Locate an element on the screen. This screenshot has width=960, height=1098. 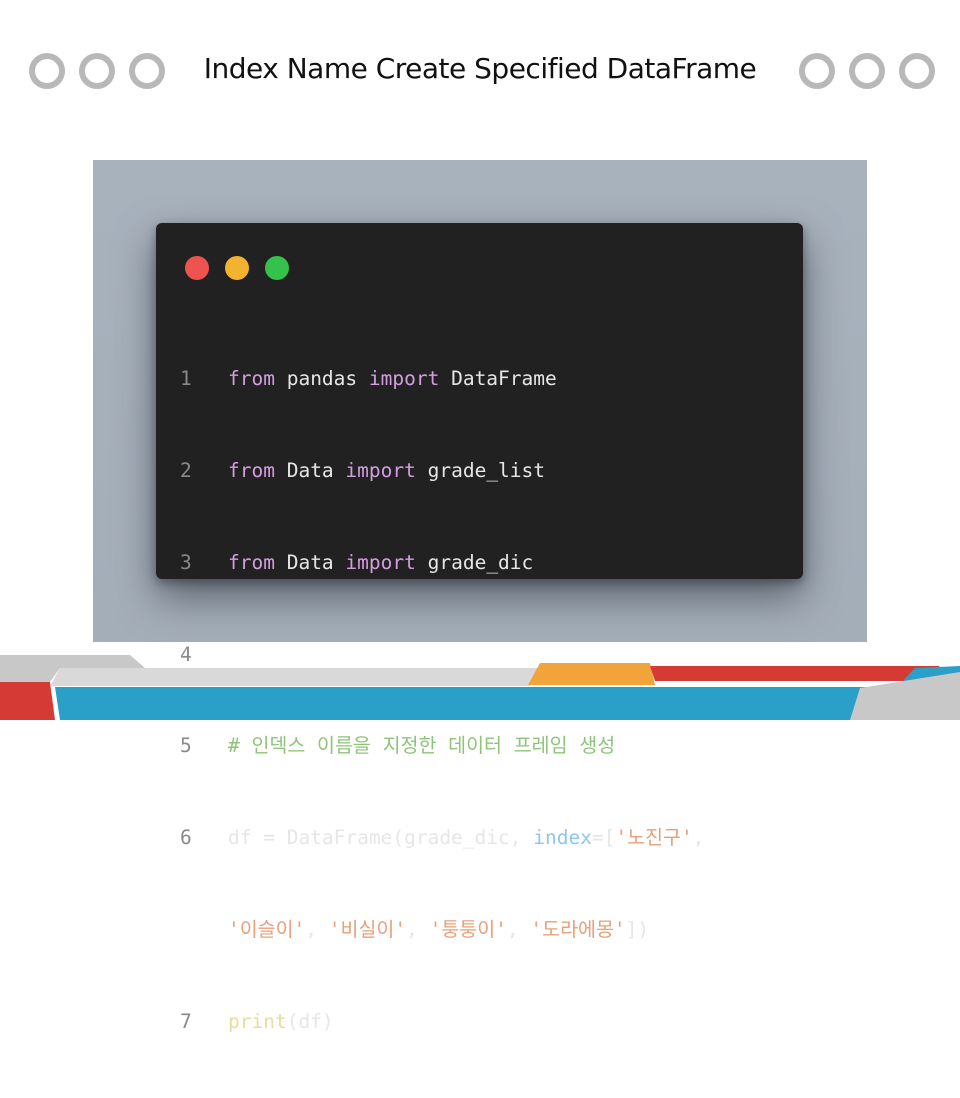
keyword-argument: index is located at coordinates (562, 838).